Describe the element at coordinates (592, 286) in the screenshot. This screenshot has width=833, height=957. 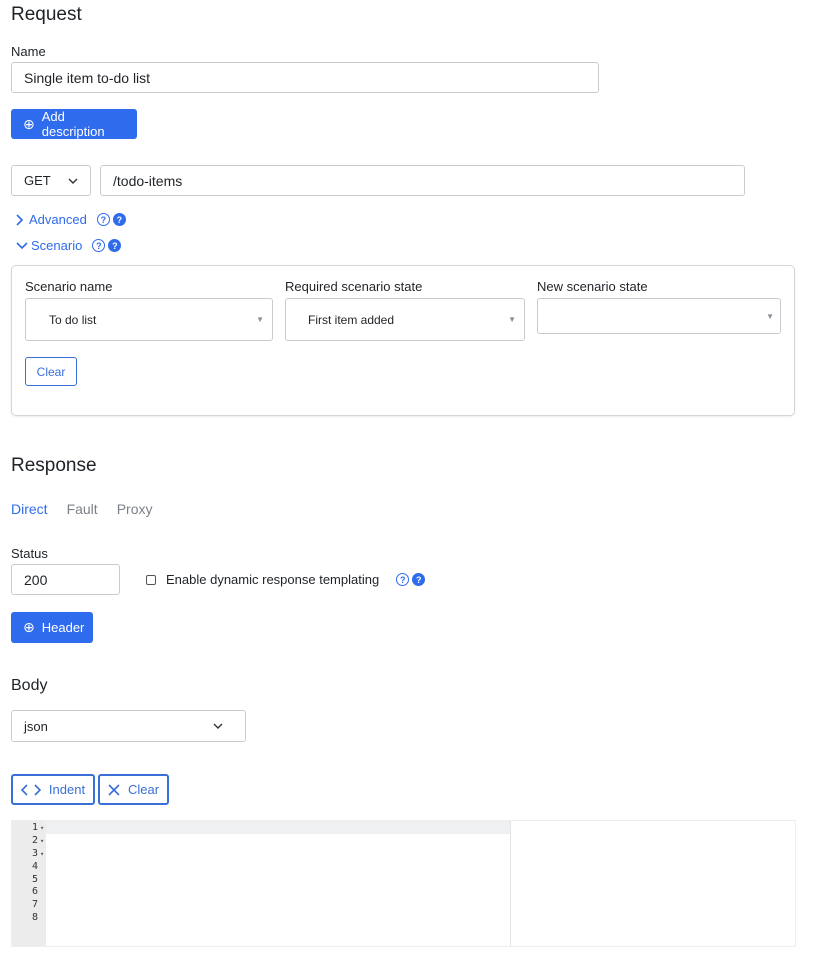
I see `new-state-label: New scenario state` at that location.